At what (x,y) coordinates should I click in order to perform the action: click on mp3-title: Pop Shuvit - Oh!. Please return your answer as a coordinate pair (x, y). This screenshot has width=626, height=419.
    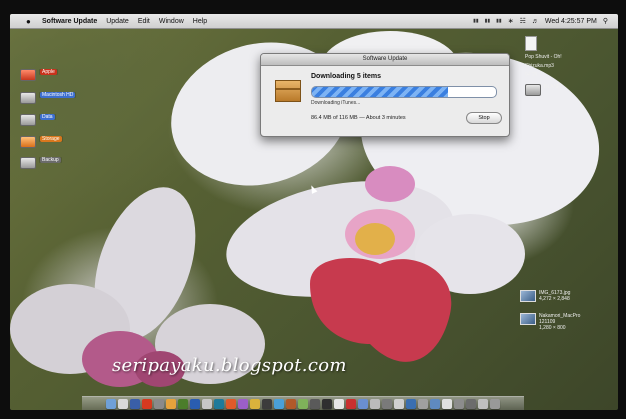
    Looking at the image, I should click on (543, 57).